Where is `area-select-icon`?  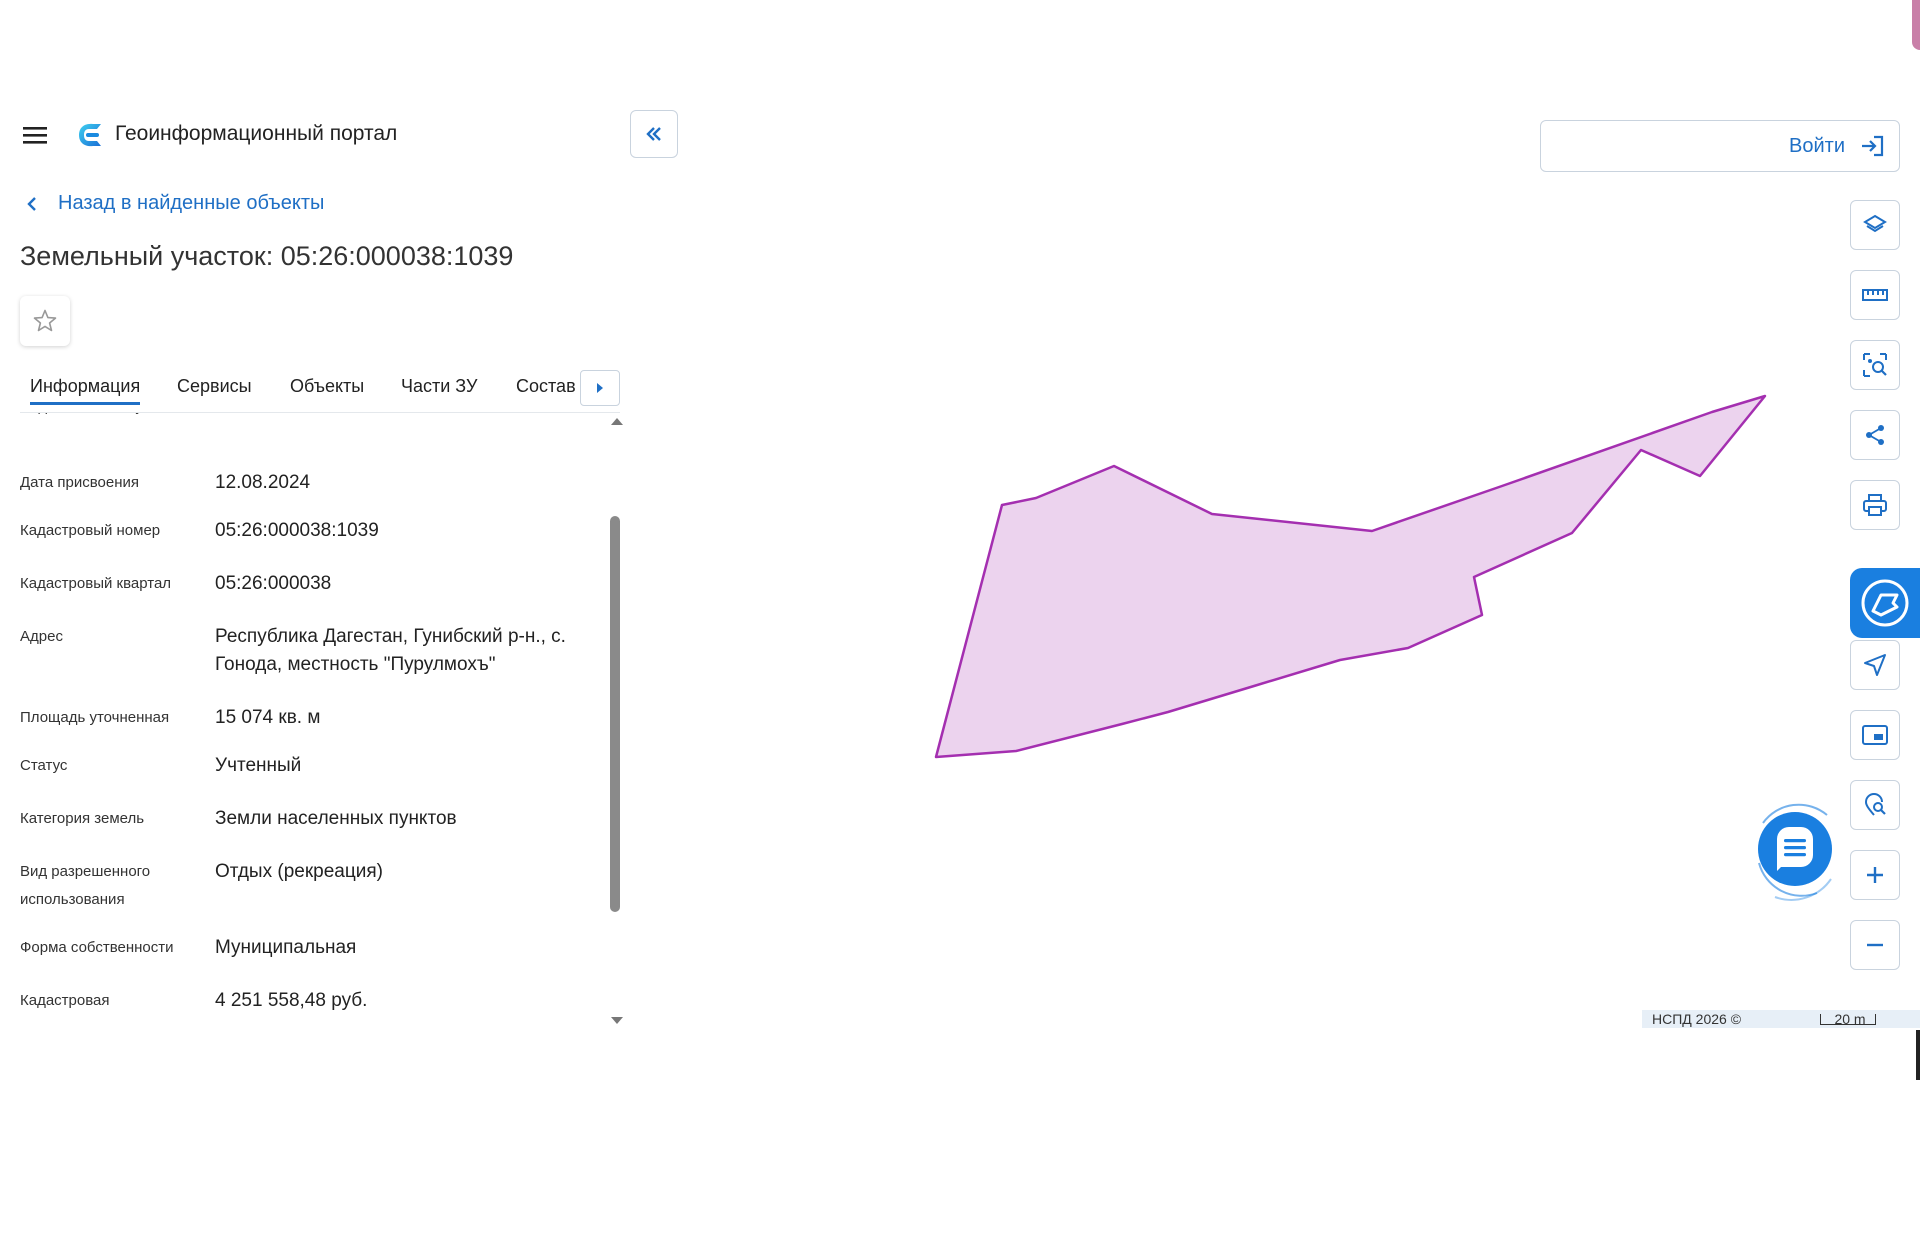
area-select-icon is located at coordinates (1875, 365).